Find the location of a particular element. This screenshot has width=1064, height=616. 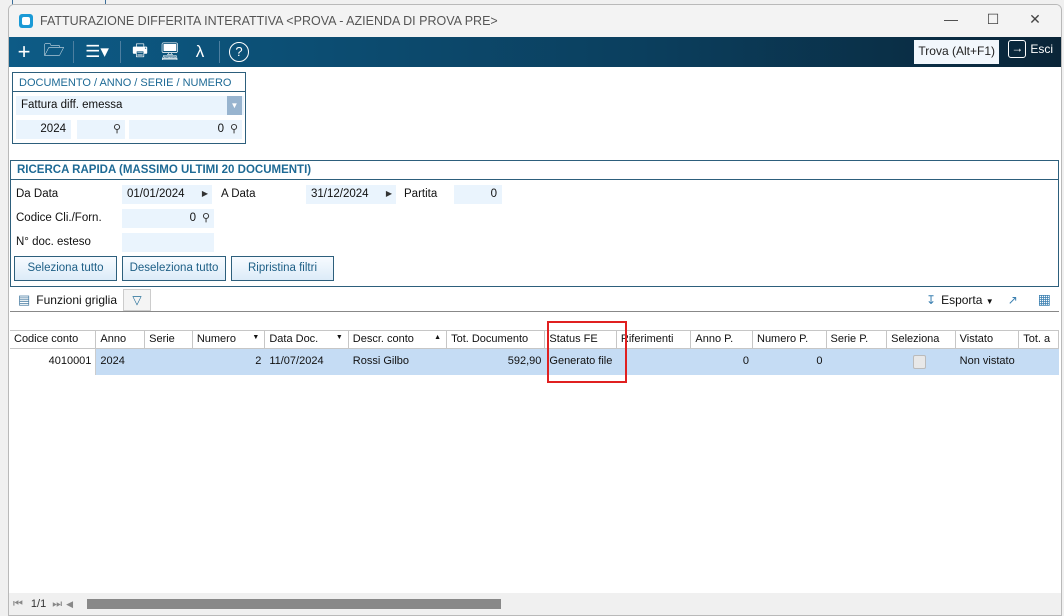

column-header: Seleziona is located at coordinates (921, 339).